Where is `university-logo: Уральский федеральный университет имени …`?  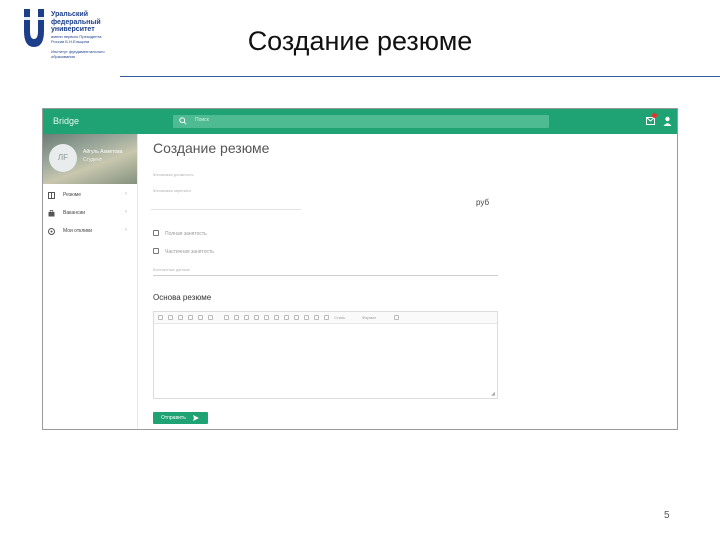 university-logo: Уральский федеральный университет имени … is located at coordinates (72, 41).